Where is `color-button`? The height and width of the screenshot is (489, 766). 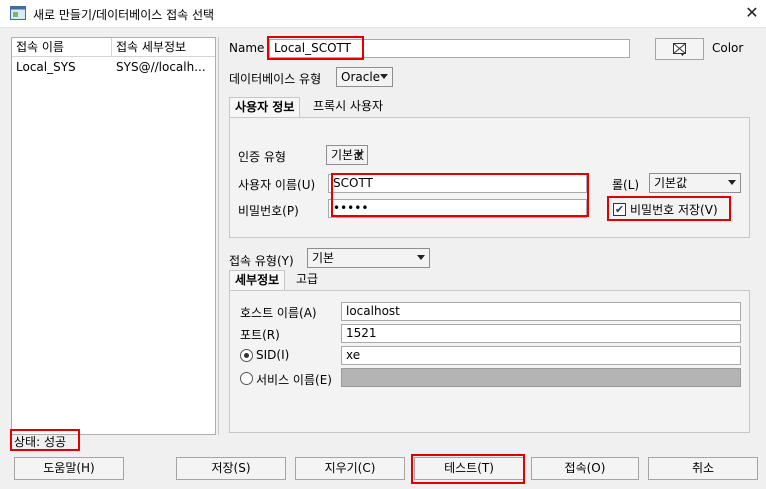 color-button is located at coordinates (679, 49).